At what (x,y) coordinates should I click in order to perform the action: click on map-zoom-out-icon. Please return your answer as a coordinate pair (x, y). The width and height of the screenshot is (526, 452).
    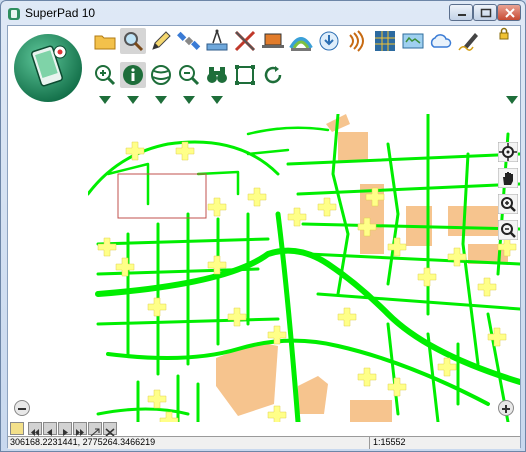
    Looking at the image, I should click on (508, 230).